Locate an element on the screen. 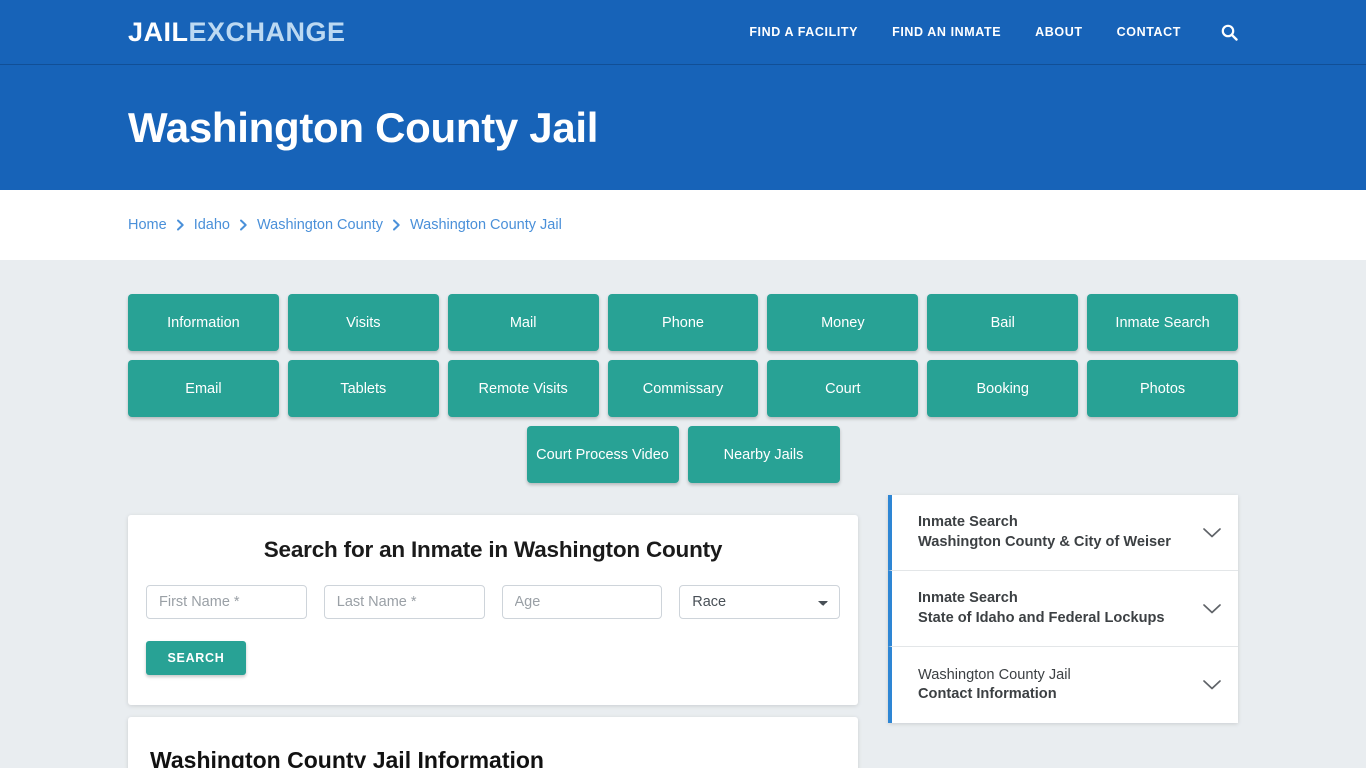 The width and height of the screenshot is (1366, 768). facility-button-court-process-video: Court Process Video is located at coordinates (602, 454).